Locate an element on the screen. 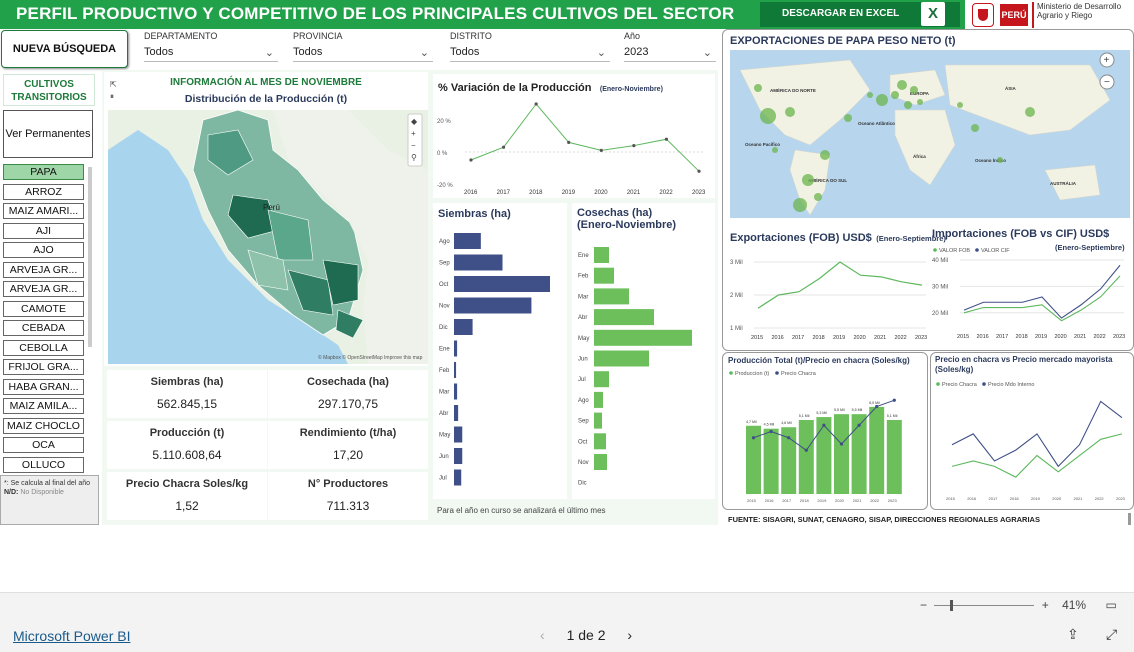 The image size is (1134, 652). filter-departamento: DEPARTAMENTO Todos ⌄ is located at coordinates (211, 46).